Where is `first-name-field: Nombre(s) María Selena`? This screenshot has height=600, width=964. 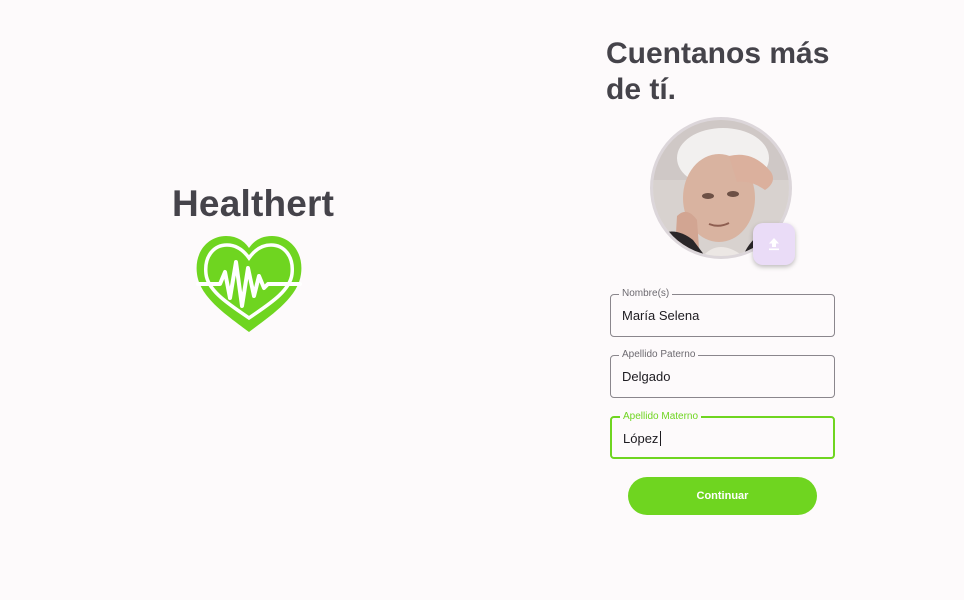 first-name-field: Nombre(s) María Selena is located at coordinates (722, 312).